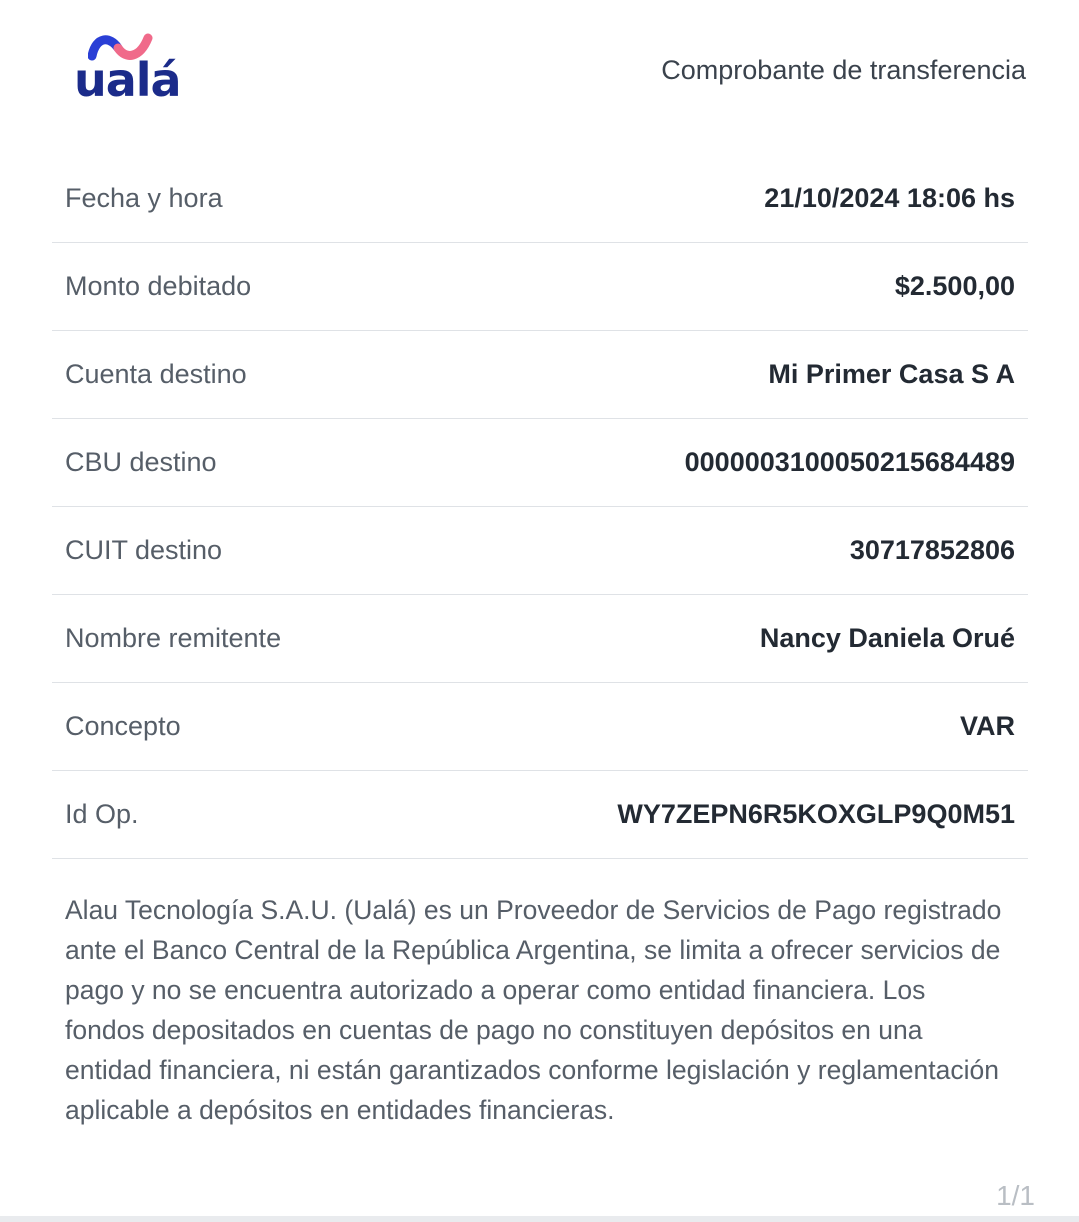 Image resolution: width=1079 pixels, height=1222 pixels. Describe the element at coordinates (891, 374) in the screenshot. I see `detail-value: Mi Primer Casa S A` at that location.